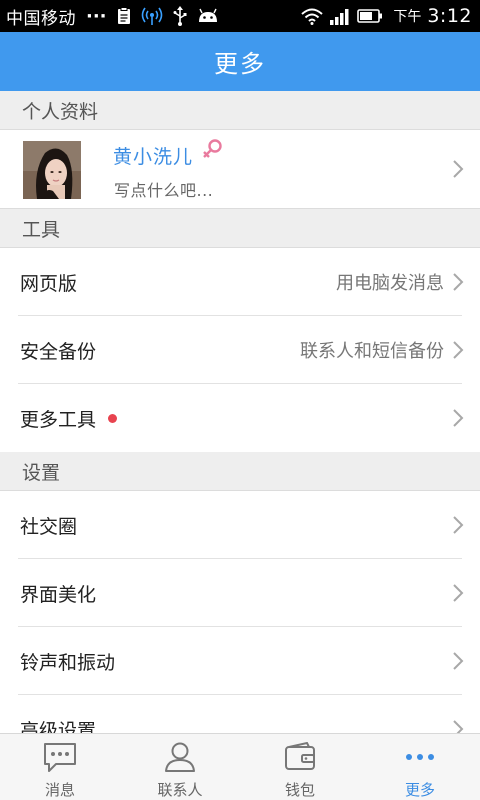 This screenshot has width=480, height=800. I want to click on time-ampm: 下午, so click(407, 17).